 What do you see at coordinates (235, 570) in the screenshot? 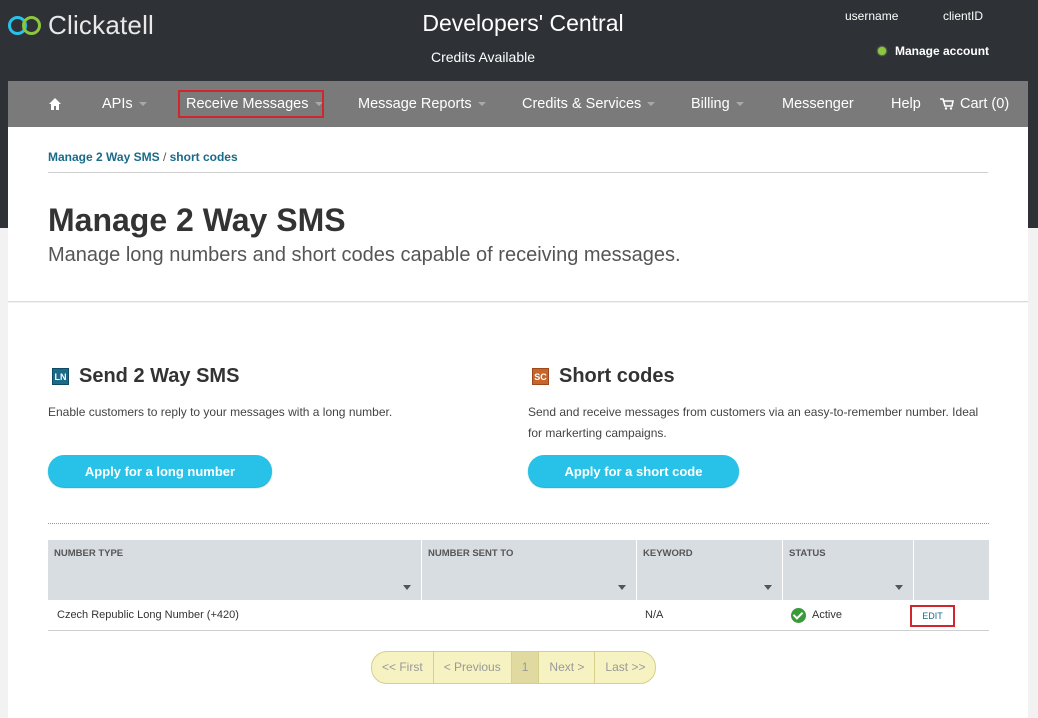
I see `column-number-type: NUMBER TYPE` at bounding box center [235, 570].